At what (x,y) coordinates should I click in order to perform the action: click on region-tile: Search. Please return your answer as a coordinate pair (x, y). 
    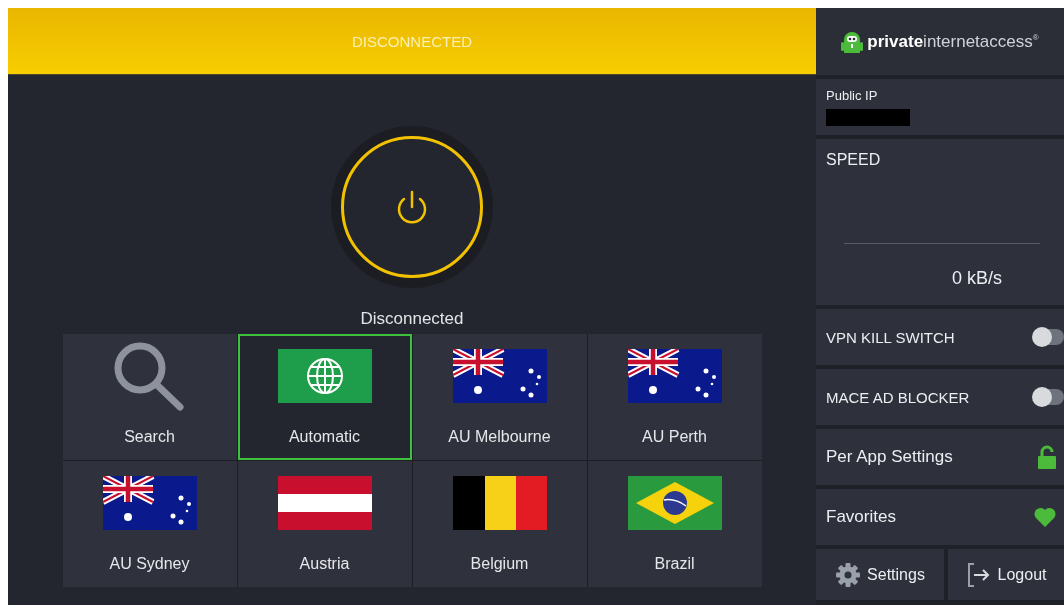
    Looking at the image, I should click on (149, 397).